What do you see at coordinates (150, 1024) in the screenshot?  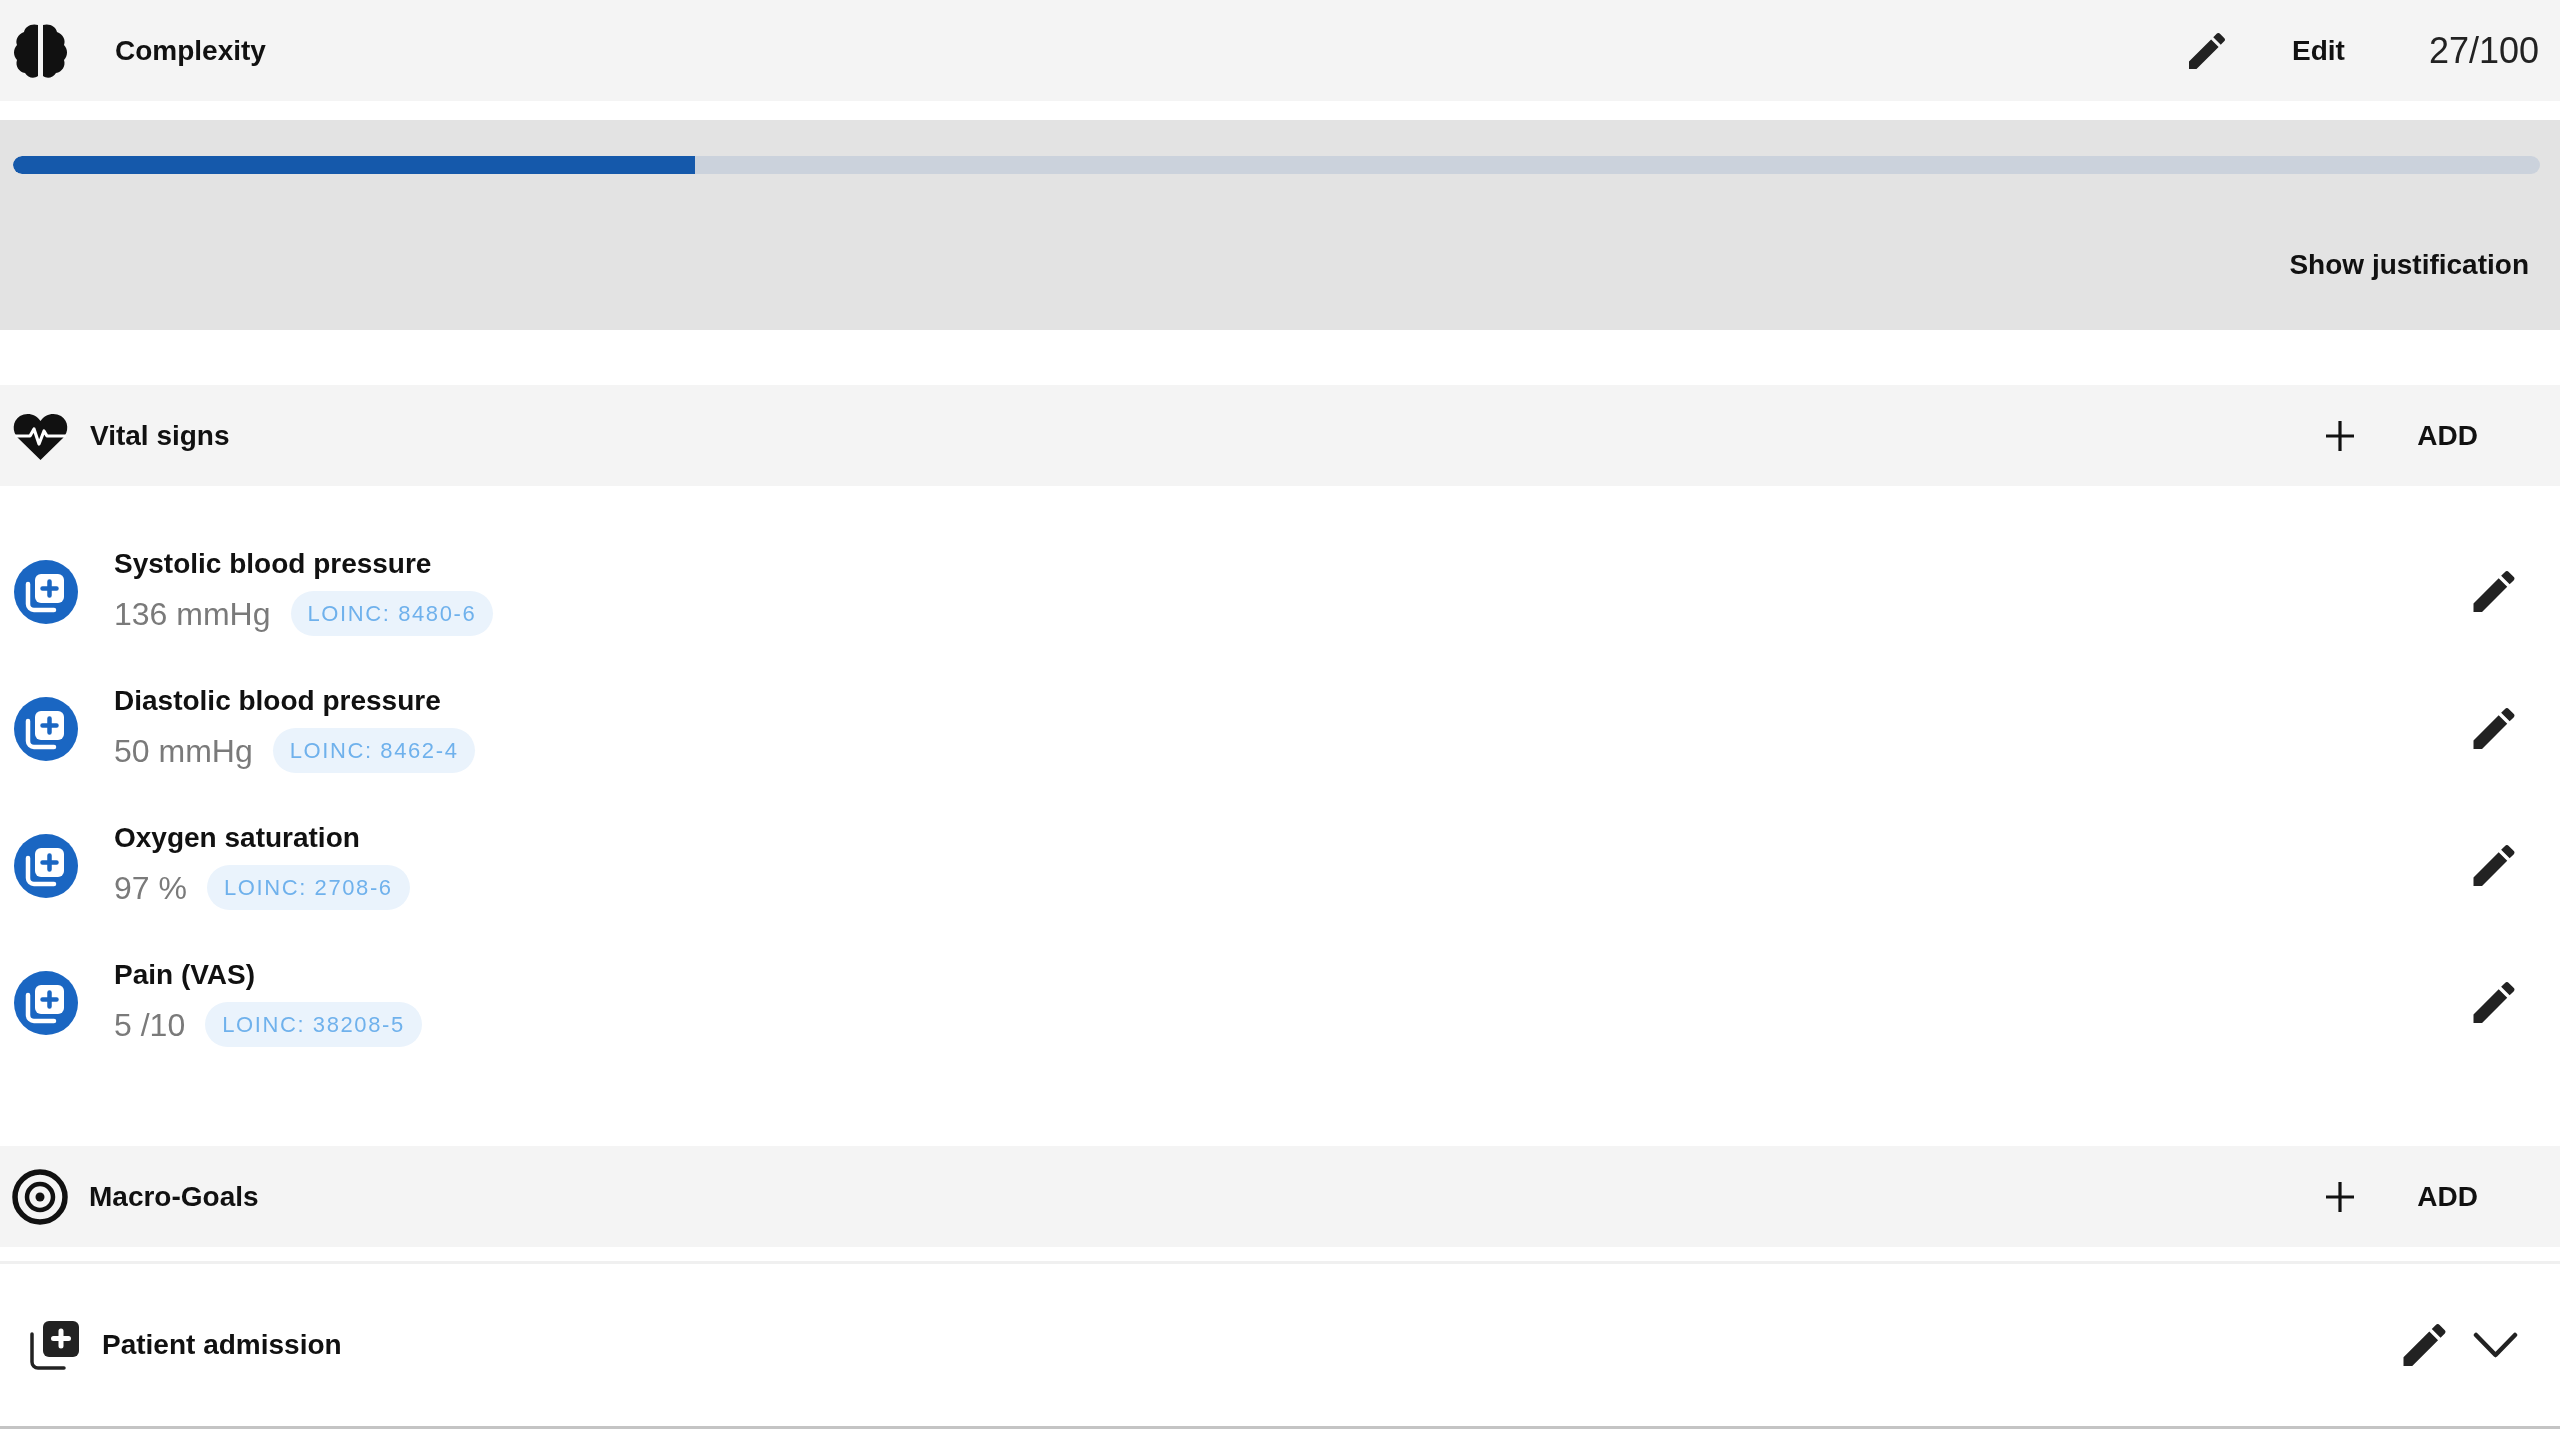 I see `vital-value: 5 /10` at bounding box center [150, 1024].